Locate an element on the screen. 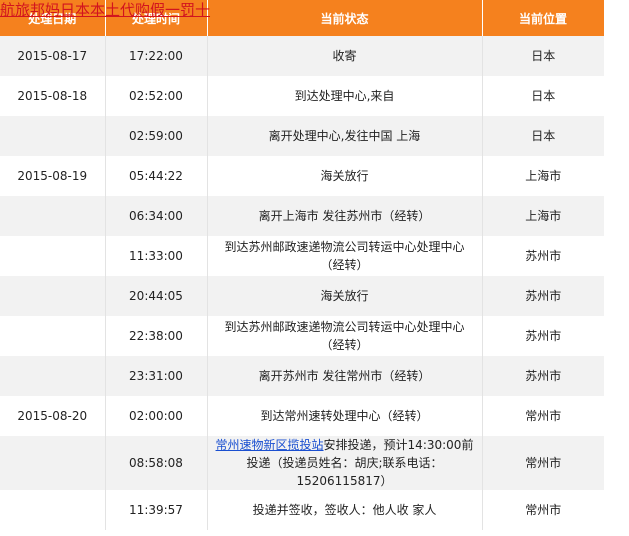 The width and height of the screenshot is (629, 536). date-cell: 2015-08-20 is located at coordinates (53, 416).